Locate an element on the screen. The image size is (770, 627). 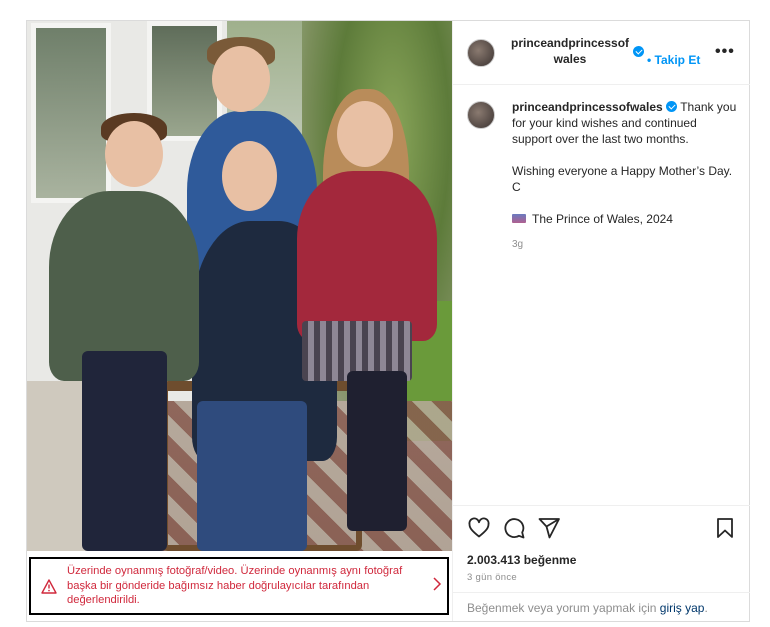
username-part: princeandprincessof is located at coordinates (570, 43).